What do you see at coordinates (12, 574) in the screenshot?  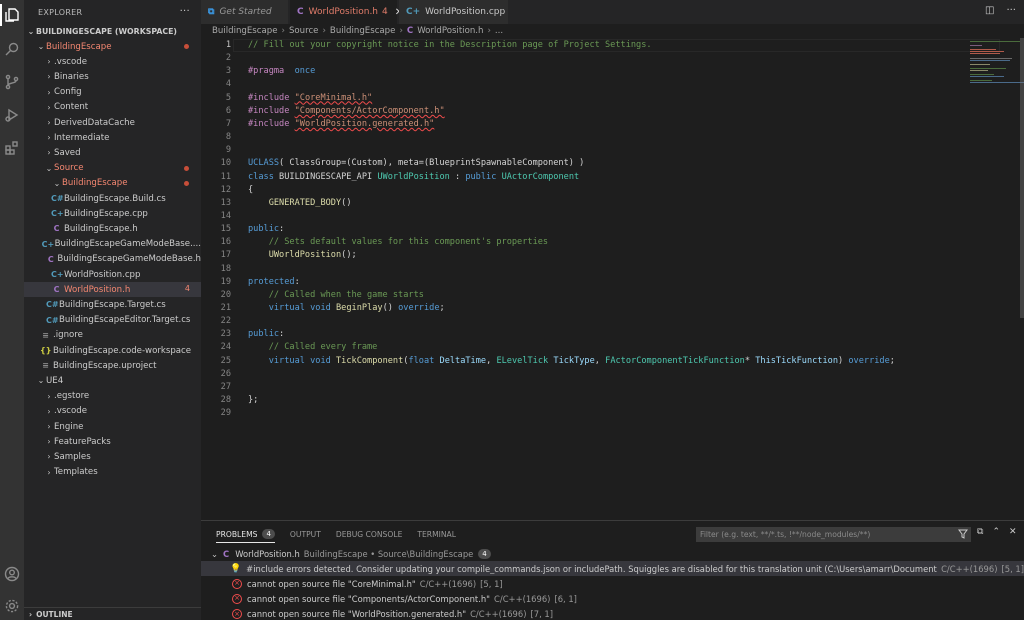 I see `account-icon` at bounding box center [12, 574].